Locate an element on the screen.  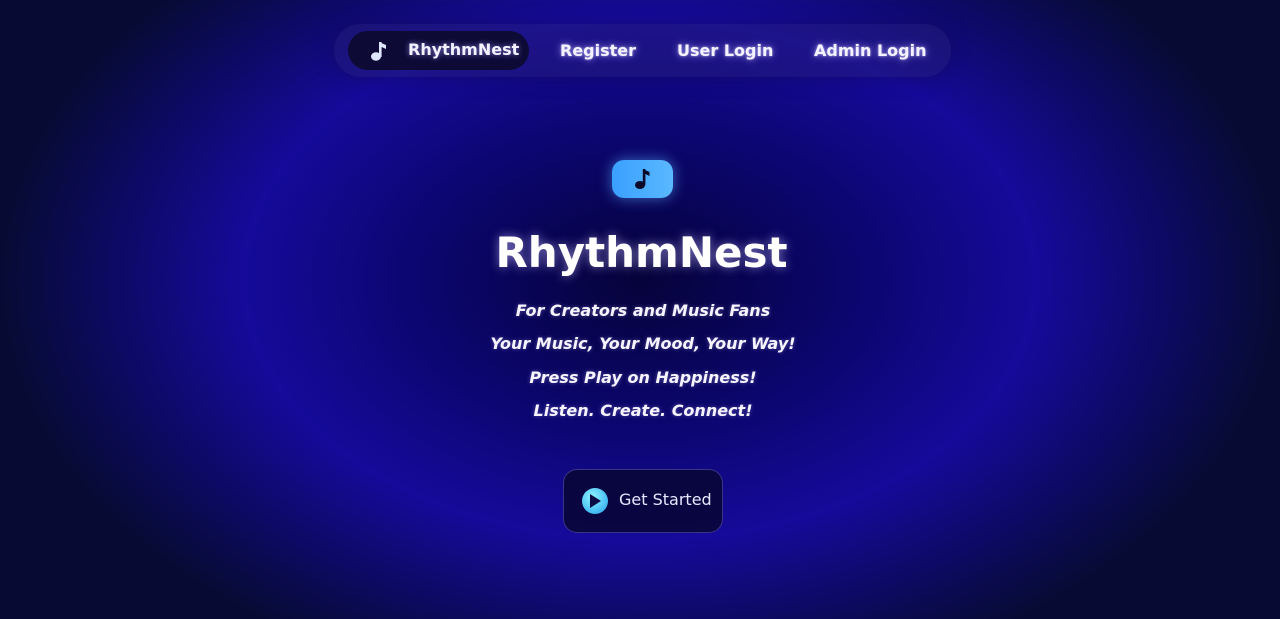
tagline: Press Play on Happiness! is located at coordinates (643, 377).